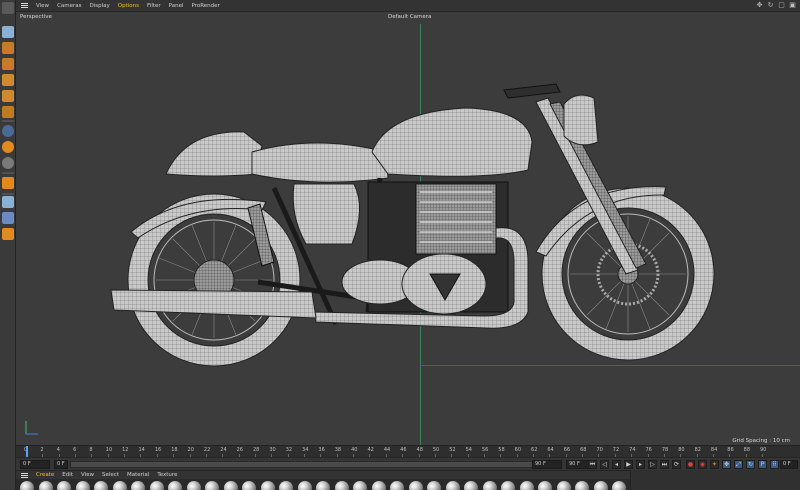 This screenshot has width=800, height=490. I want to click on solo-icon, so click(8, 183).